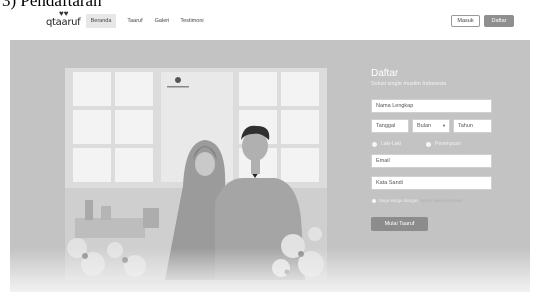 The height and width of the screenshot is (300, 533). I want to click on brand-name: qtaaruf, so click(63, 22).